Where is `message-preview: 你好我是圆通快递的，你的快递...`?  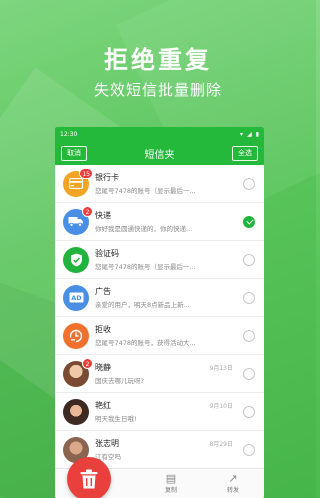
message-preview: 你好我是圆通快递的，你的快递... is located at coordinates (144, 229).